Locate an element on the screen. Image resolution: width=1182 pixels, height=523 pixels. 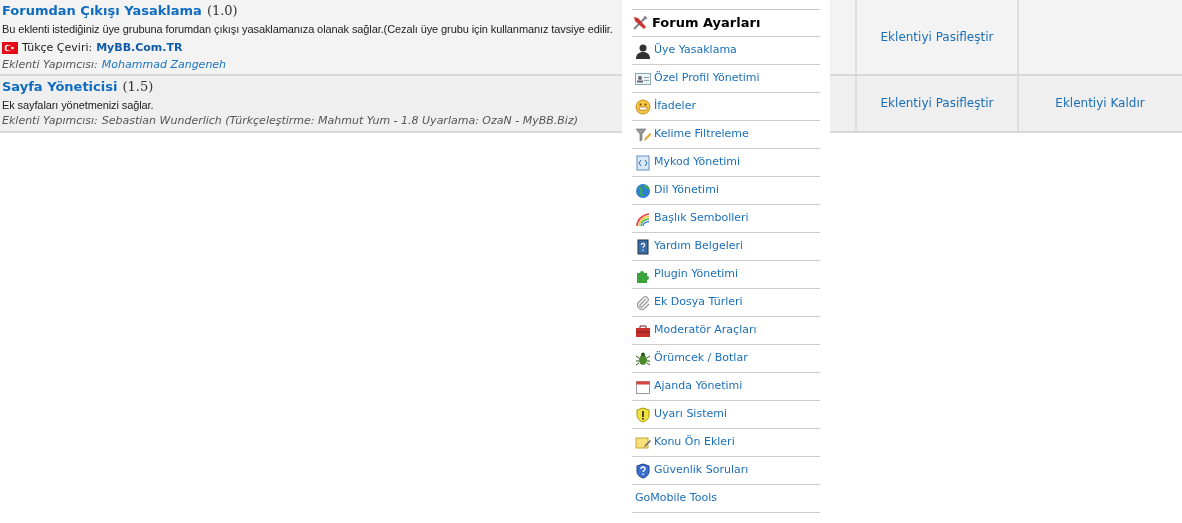
menu-item: Örümcek / Botlar is located at coordinates (726, 359).